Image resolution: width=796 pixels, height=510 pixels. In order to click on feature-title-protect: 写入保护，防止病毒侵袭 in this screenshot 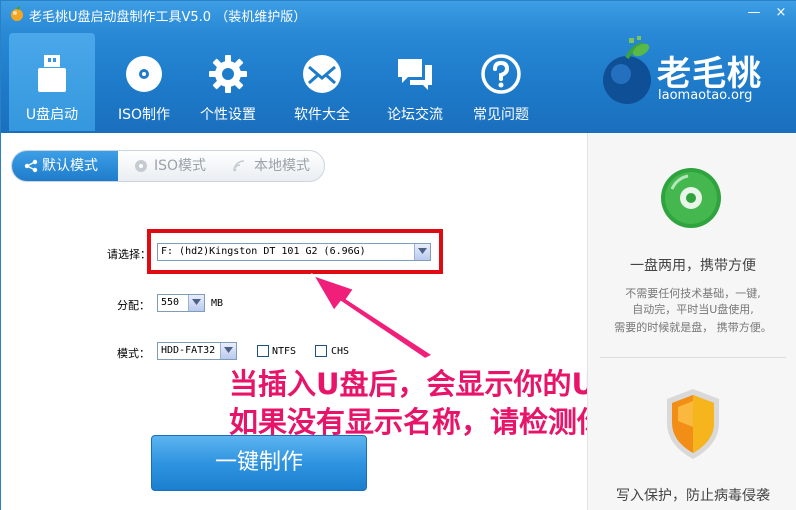, I will do `click(693, 496)`.